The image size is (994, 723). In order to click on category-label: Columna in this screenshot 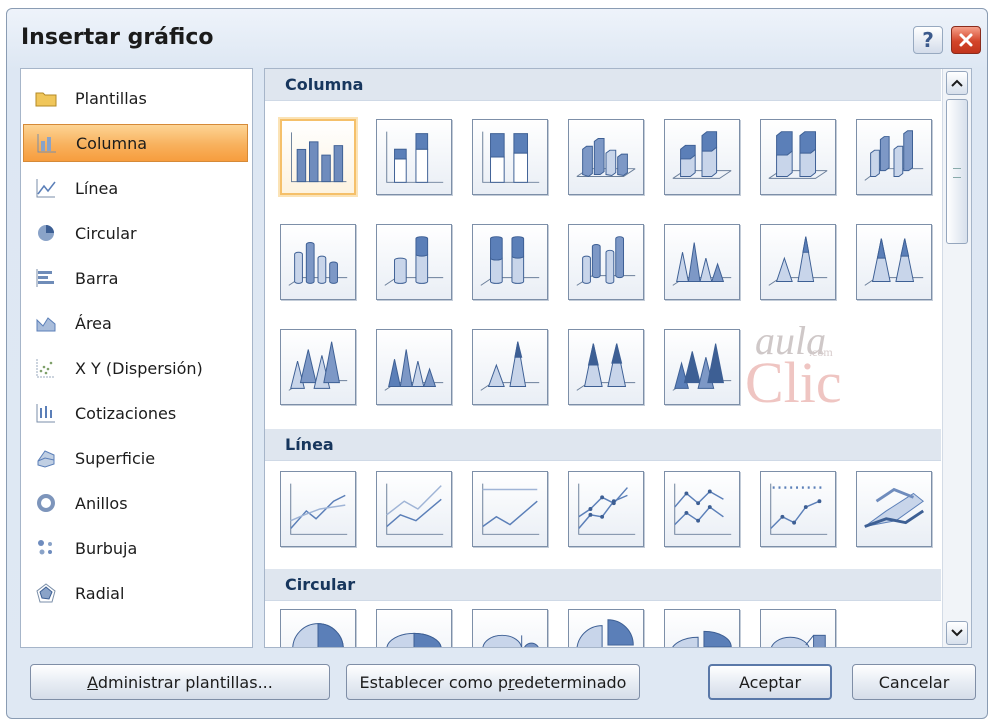, I will do `click(112, 143)`.